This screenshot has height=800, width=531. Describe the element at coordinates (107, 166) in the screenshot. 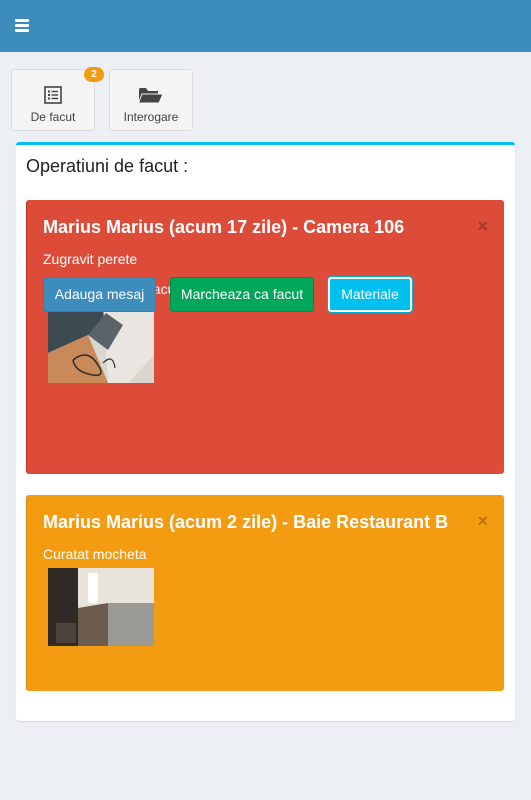

I see `box-title: Operatiuni de facut :` at that location.